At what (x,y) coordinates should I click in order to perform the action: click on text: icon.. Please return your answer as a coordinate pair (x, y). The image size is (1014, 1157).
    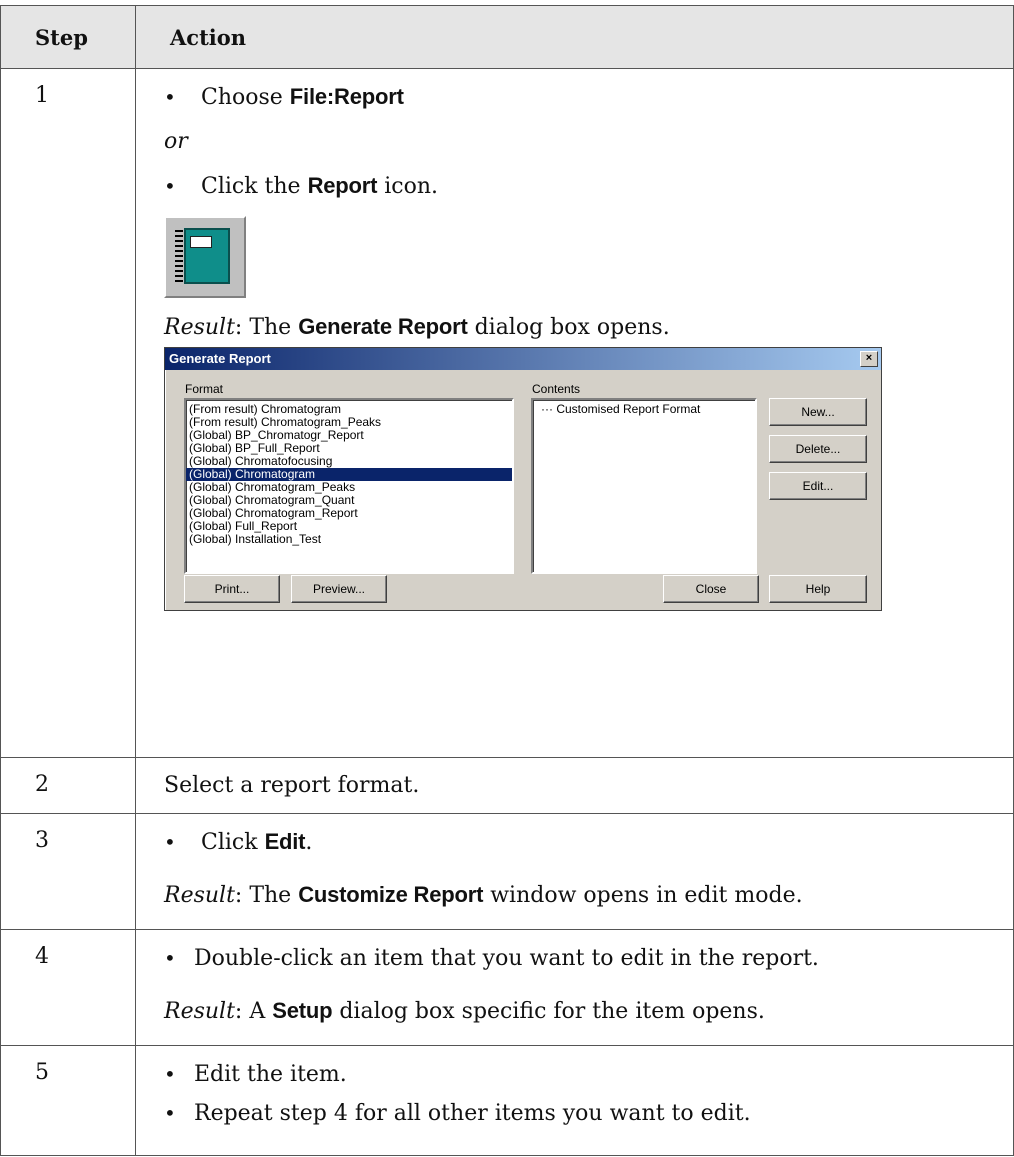
    Looking at the image, I should click on (408, 186).